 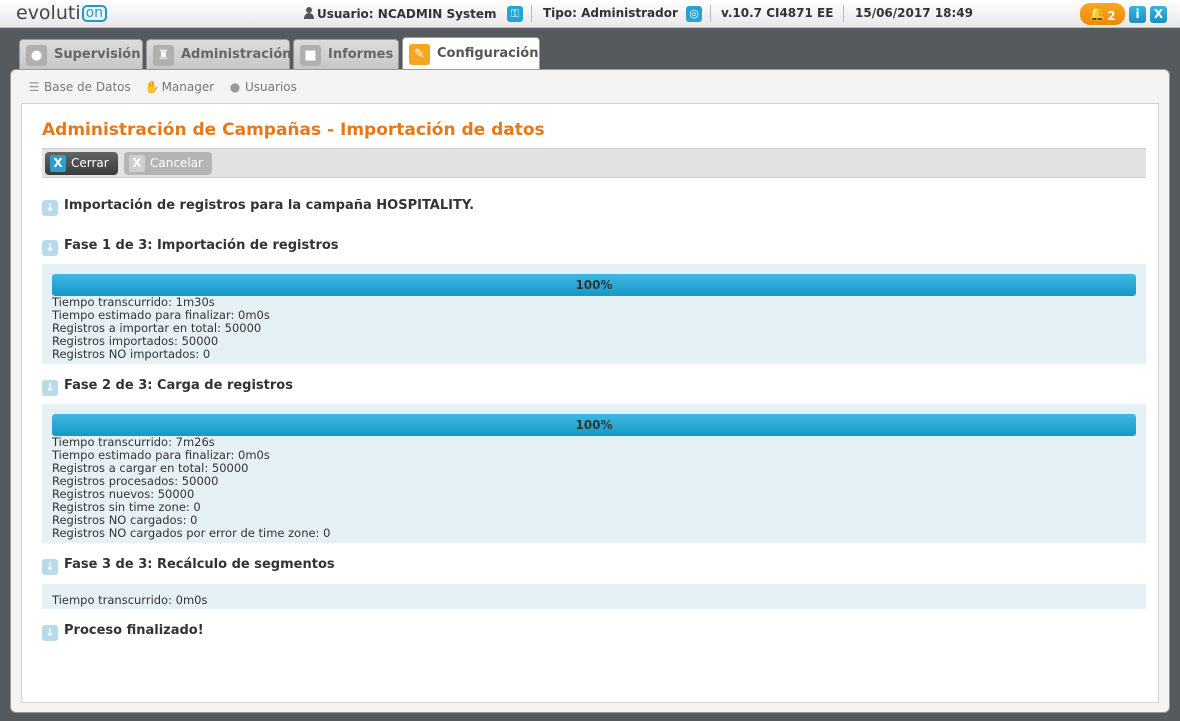 I want to click on key-icon: ⚿, so click(x=515, y=14).